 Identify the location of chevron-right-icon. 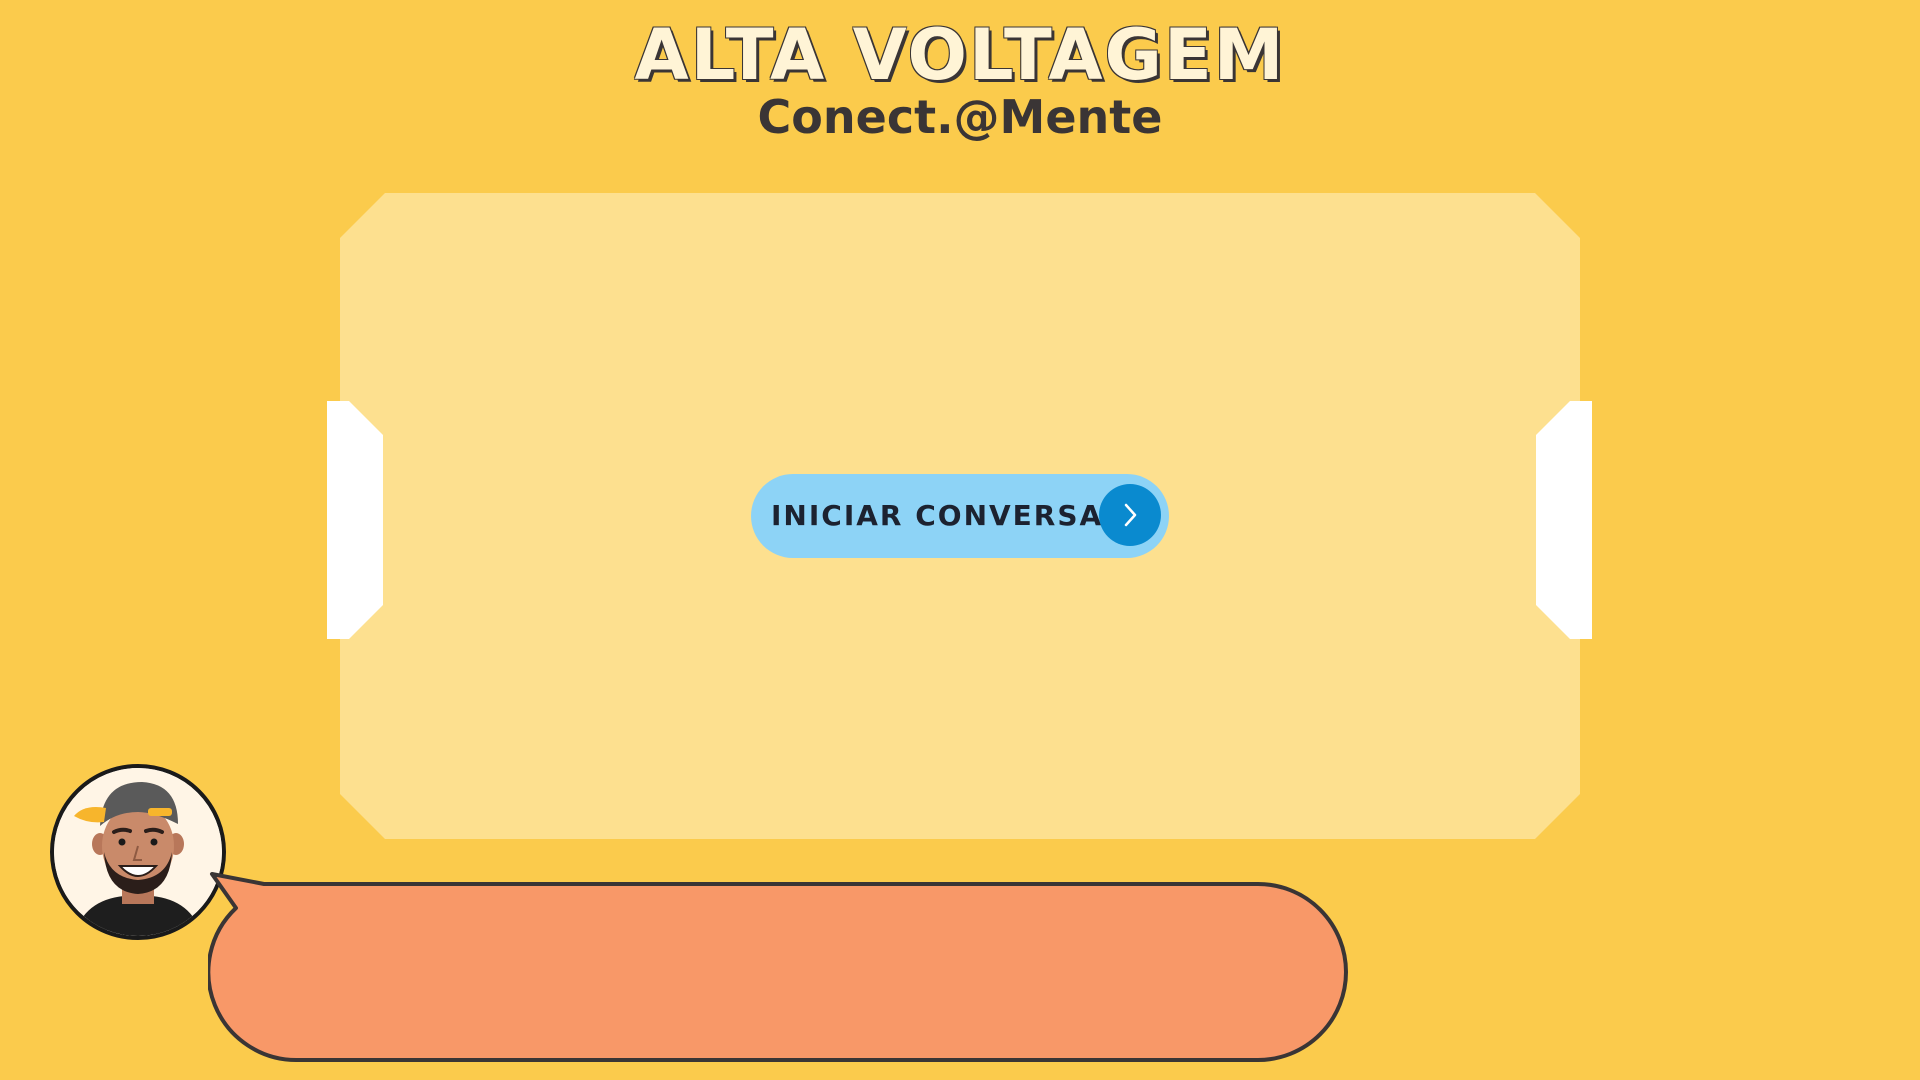
(1130, 515).